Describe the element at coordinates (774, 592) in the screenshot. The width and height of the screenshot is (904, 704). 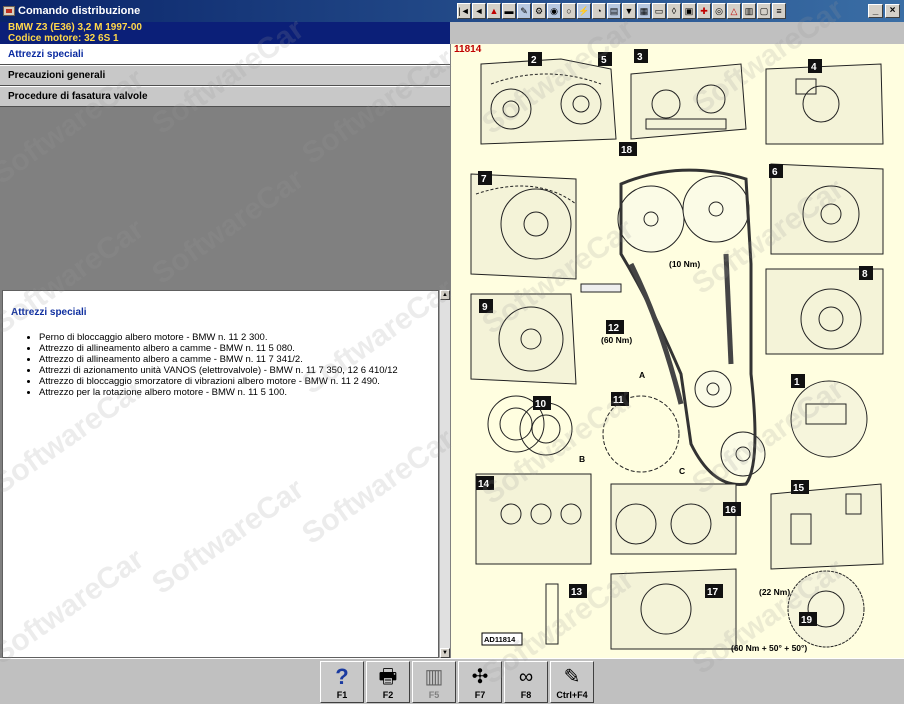
I see `torque-label-22nm: (22 Nm)` at that location.